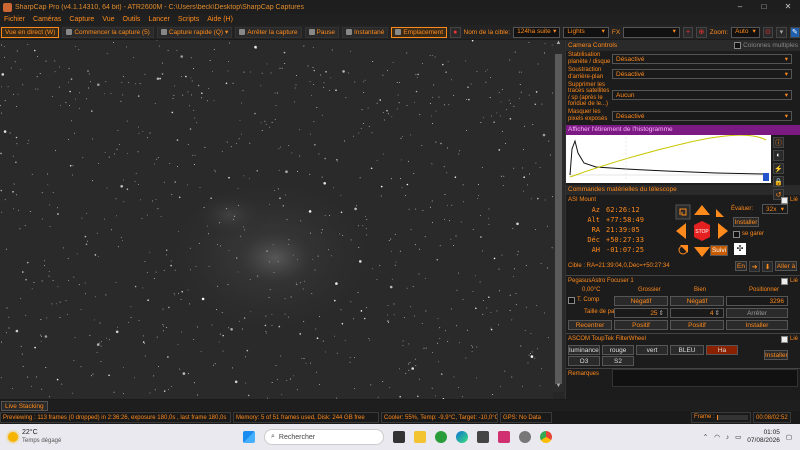 The image size is (800, 450). I want to click on en-button: En, so click(741, 266).